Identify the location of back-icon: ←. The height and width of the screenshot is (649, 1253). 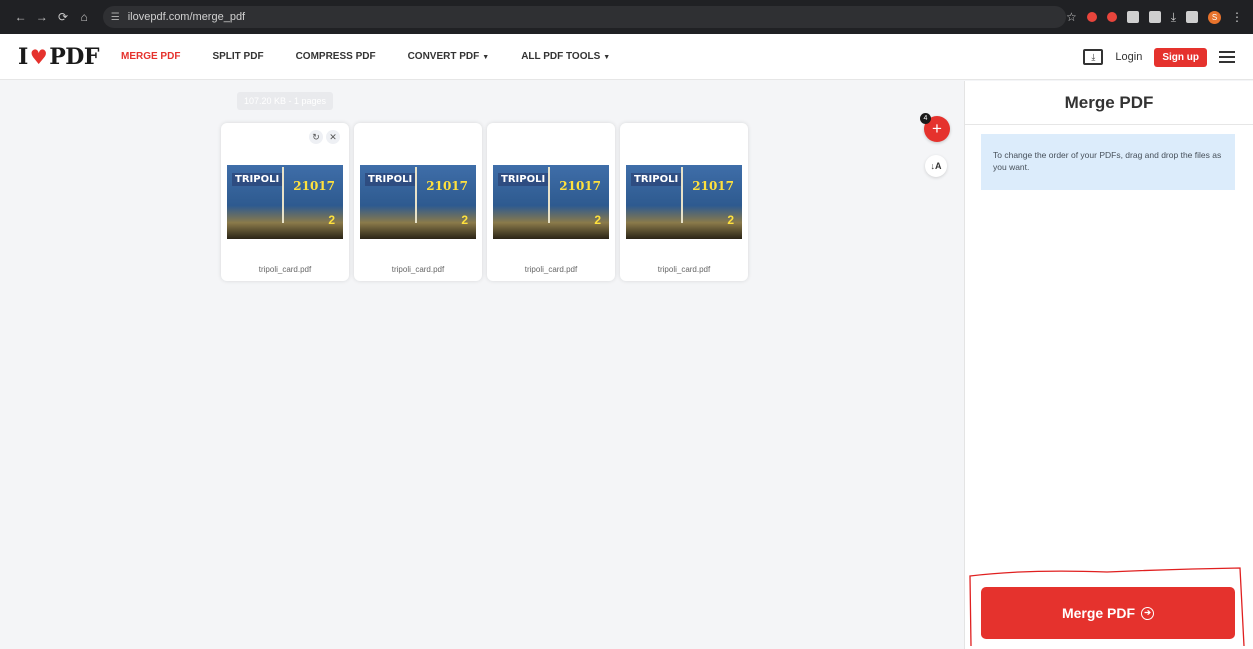
(20, 17).